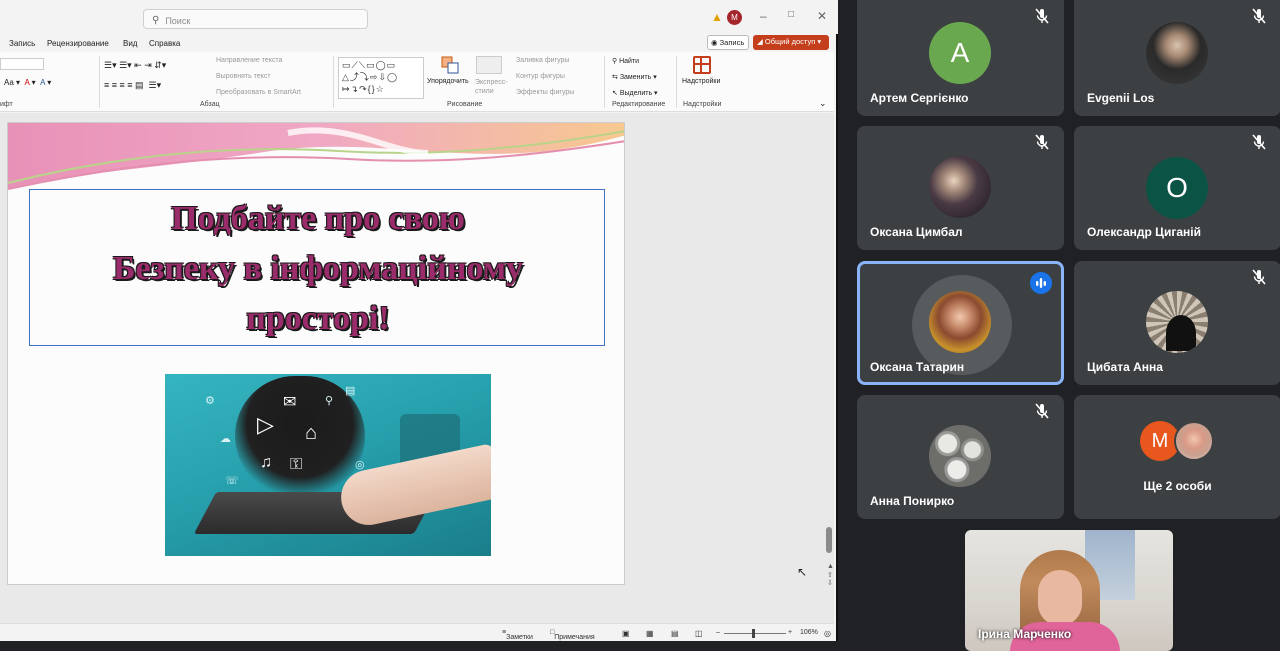  I want to click on align-buttons: ≡ ≡ ≡ ≡ ▤ ☰▾, so click(132, 85).